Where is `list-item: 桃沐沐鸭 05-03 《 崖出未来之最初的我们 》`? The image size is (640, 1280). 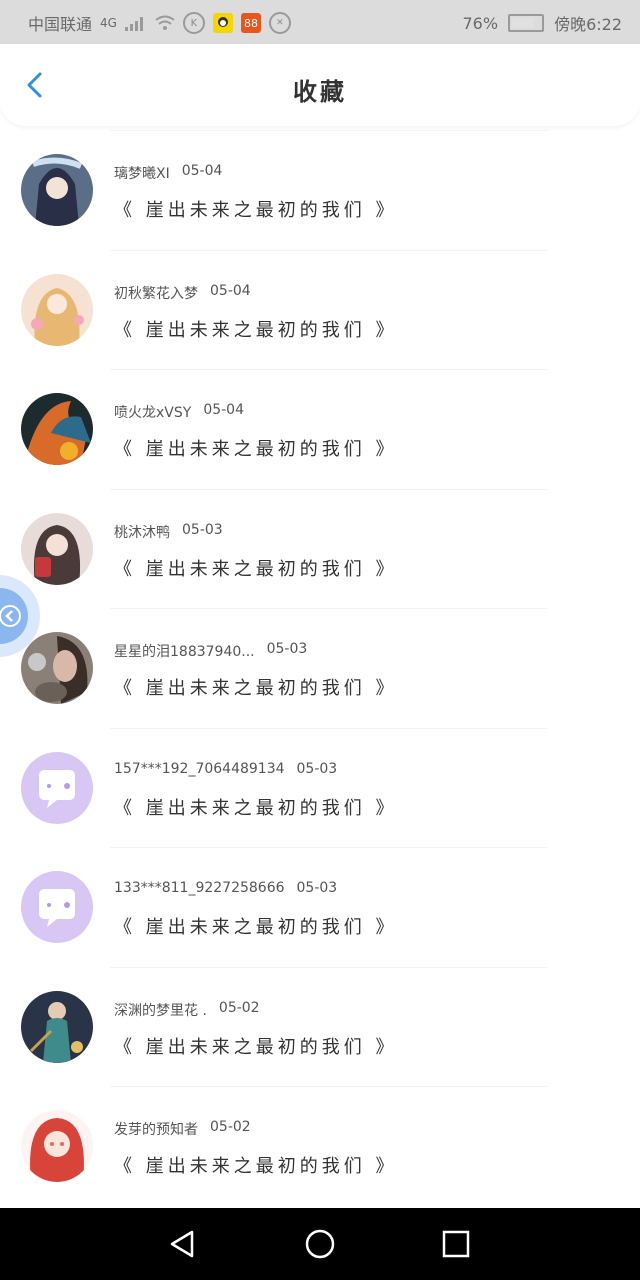
list-item: 桃沐沐鸭 05-03 《 崖出未来之最初的我们 》 is located at coordinates (320, 548).